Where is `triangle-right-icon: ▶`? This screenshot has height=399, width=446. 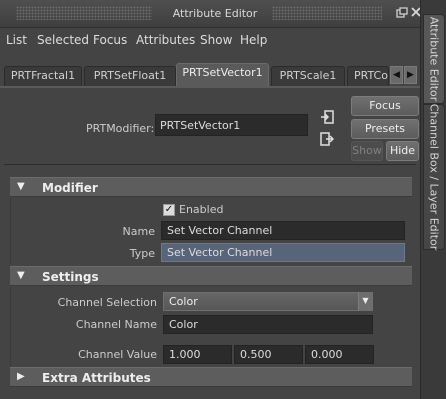 triangle-right-icon: ▶ is located at coordinates (21, 376).